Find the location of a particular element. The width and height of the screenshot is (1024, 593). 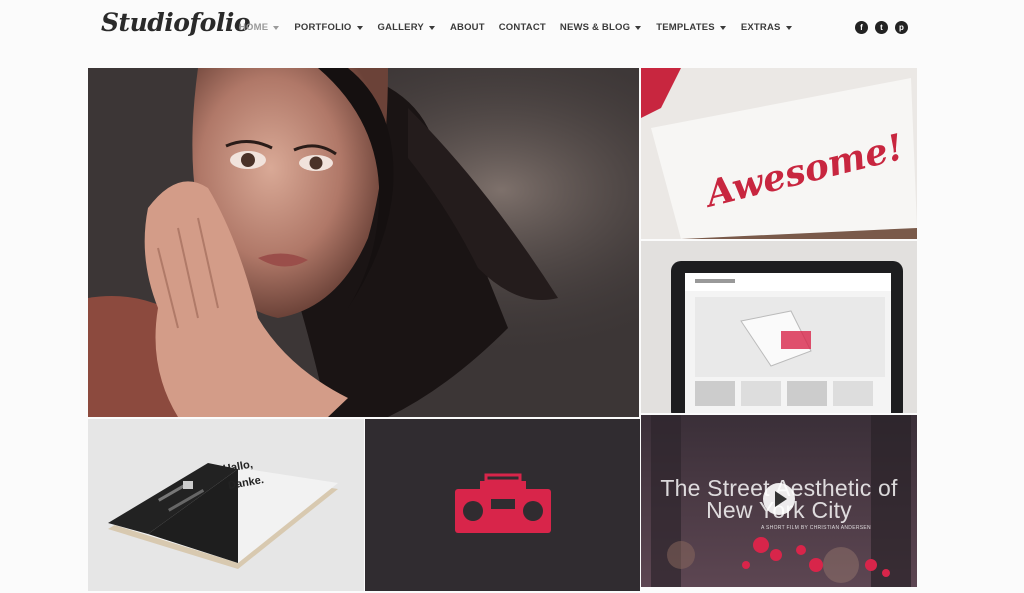

nav-item-label: GALLERY is located at coordinates (400, 27).